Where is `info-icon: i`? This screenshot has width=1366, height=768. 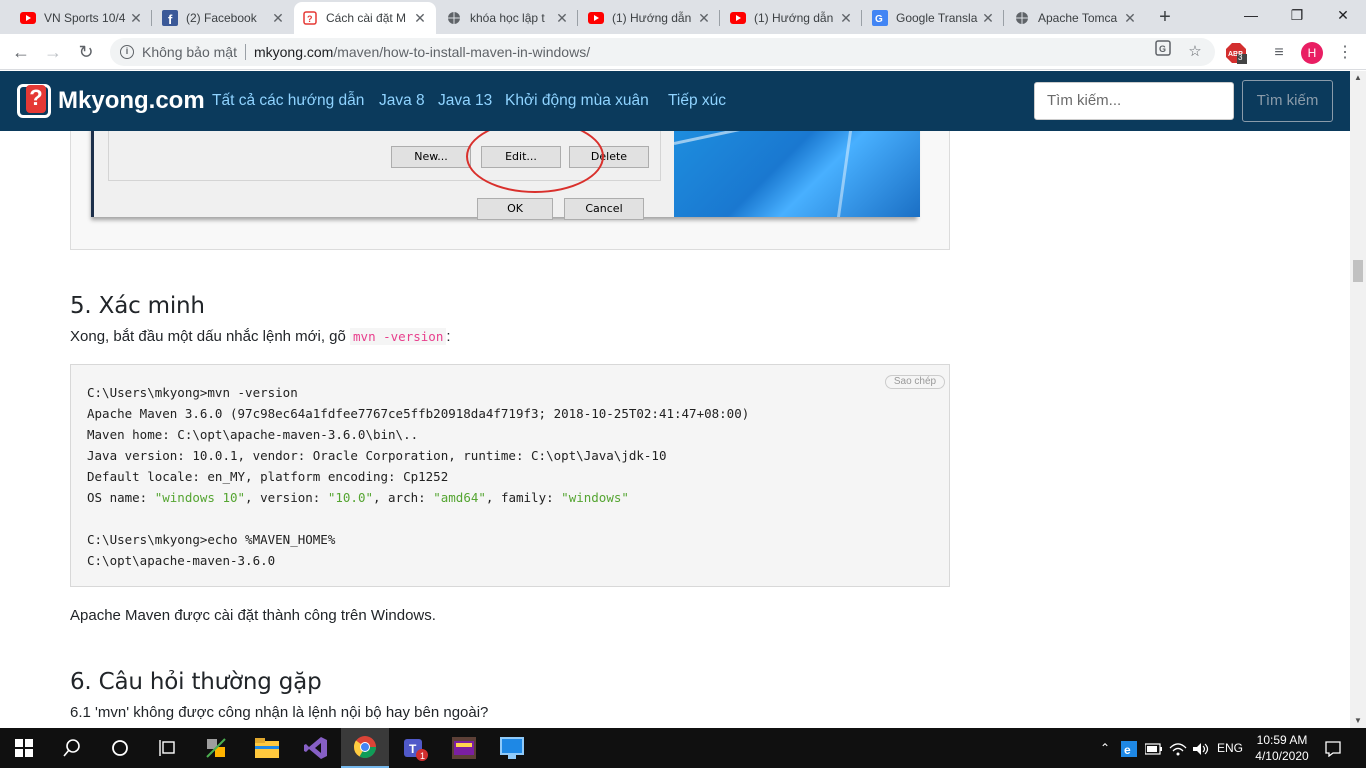
info-icon: i is located at coordinates (127, 52).